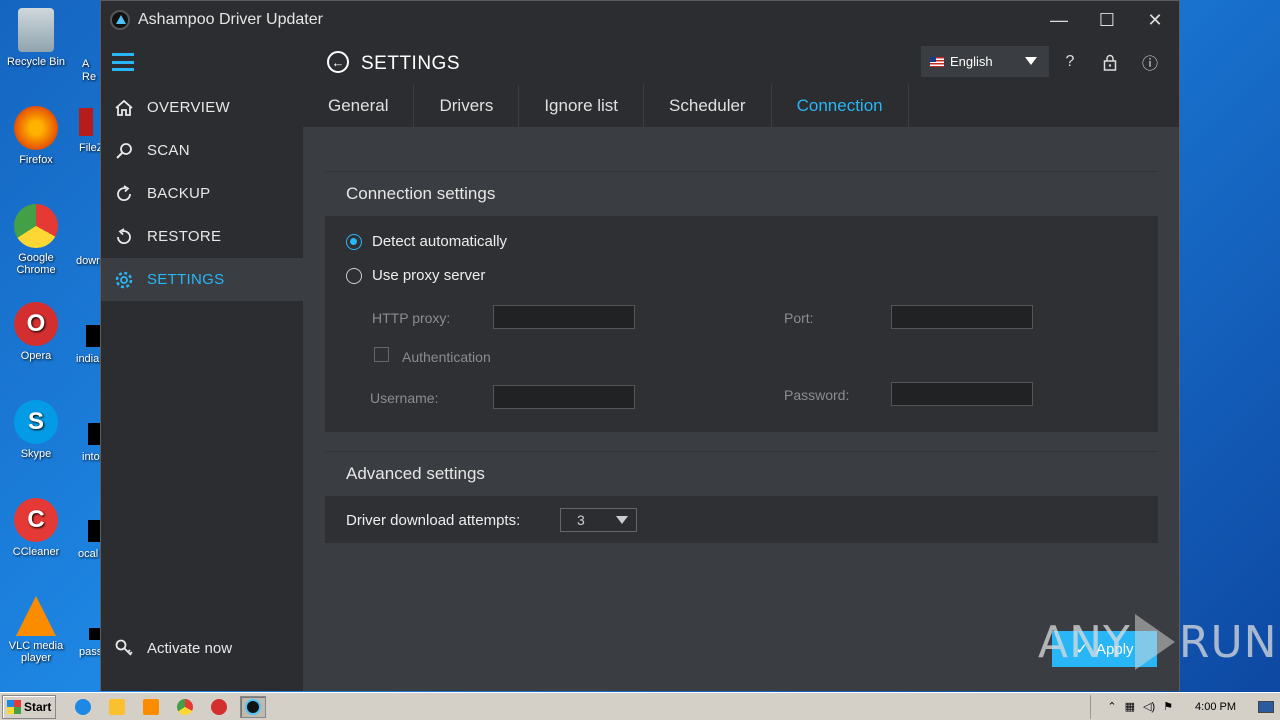 This screenshot has height=720, width=1280. What do you see at coordinates (564, 397) in the screenshot?
I see `username-input` at bounding box center [564, 397].